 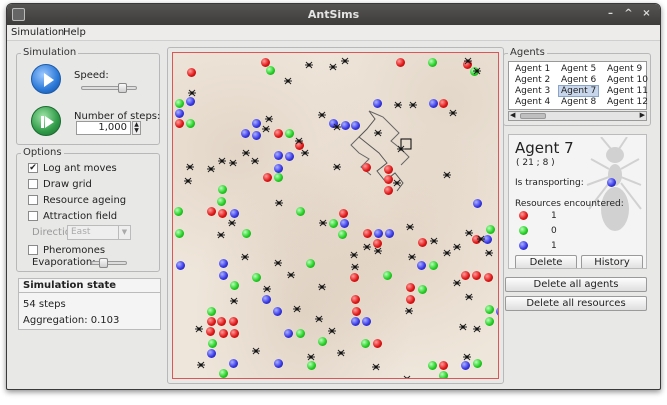 What do you see at coordinates (46, 121) in the screenshot?
I see `step-button` at bounding box center [46, 121].